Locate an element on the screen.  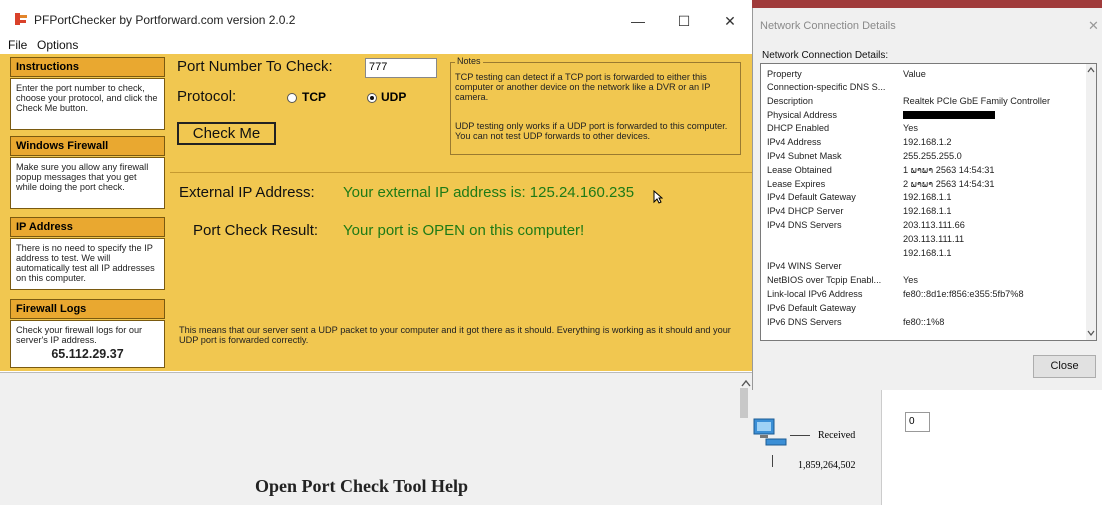
mouse-cursor-icon is located at coordinates (658, 197).